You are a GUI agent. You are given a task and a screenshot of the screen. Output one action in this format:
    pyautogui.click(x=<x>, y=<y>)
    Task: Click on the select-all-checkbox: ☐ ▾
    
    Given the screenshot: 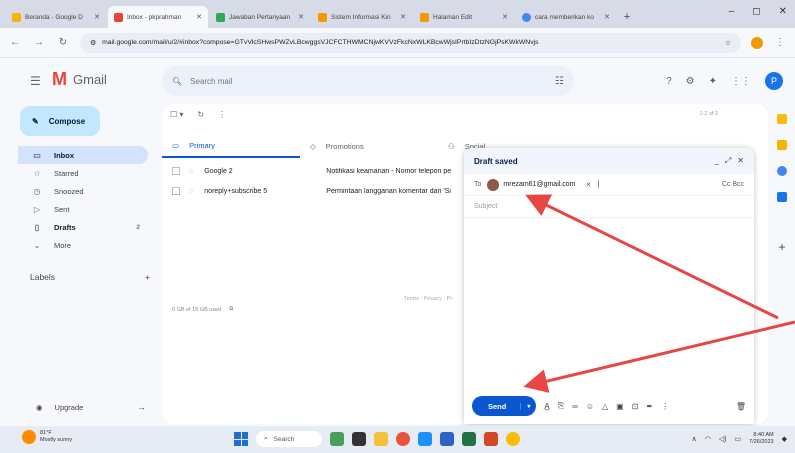 What is the action you would take?
    pyautogui.click(x=176, y=114)
    